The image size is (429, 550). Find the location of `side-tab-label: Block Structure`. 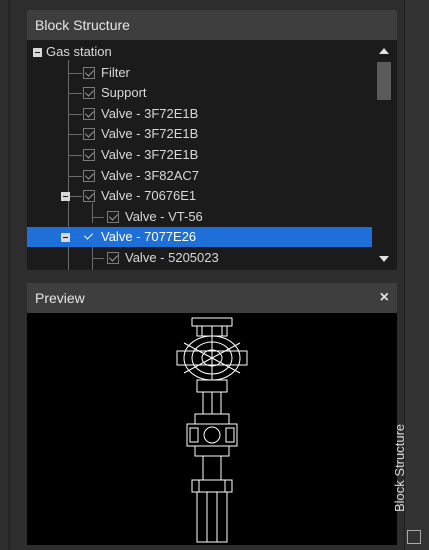

side-tab-label: Block Structure is located at coordinates (399, 468).